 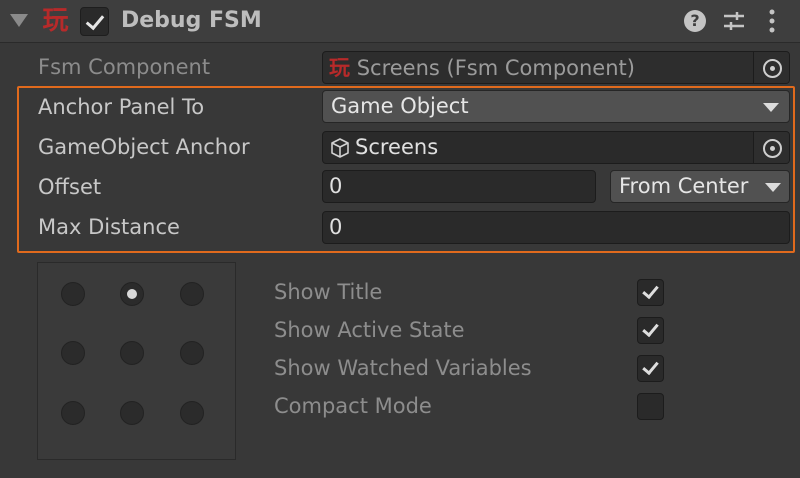 What do you see at coordinates (192, 294) in the screenshot?
I see `anchor-dot-top-right` at bounding box center [192, 294].